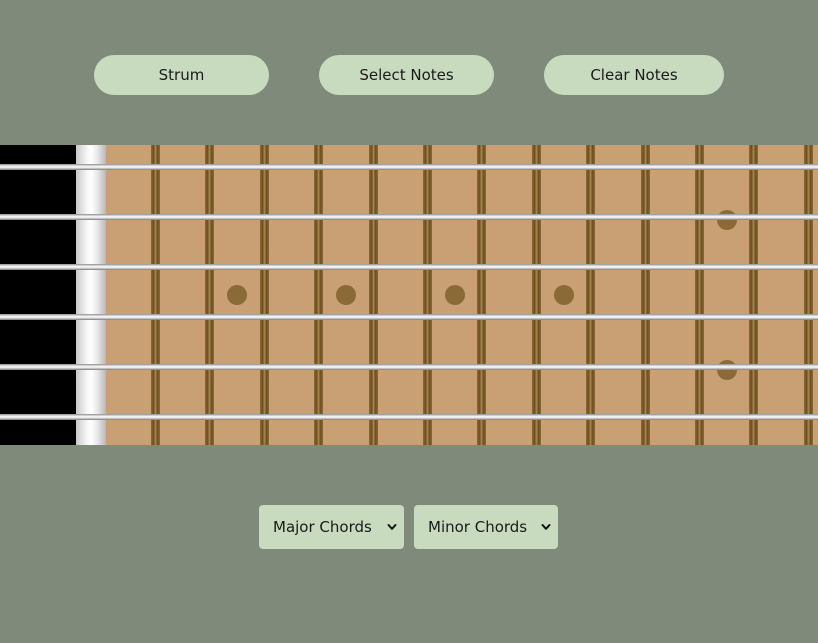 Image resolution: width=818 pixels, height=643 pixels. What do you see at coordinates (322, 527) in the screenshot?
I see `major-chords-selected-value: Major Chords` at bounding box center [322, 527].